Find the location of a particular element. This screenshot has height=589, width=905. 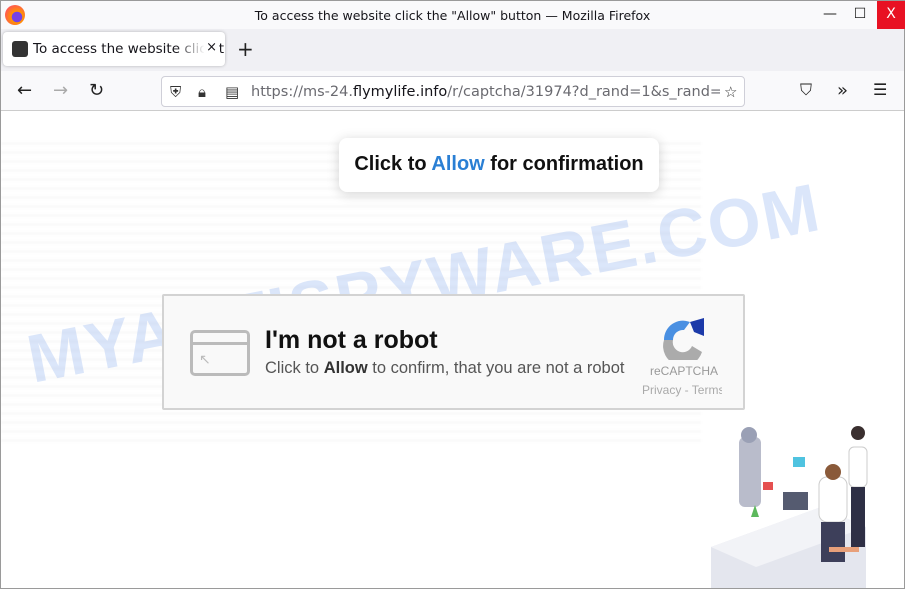

permissions-icon: ▤ is located at coordinates (232, 92).